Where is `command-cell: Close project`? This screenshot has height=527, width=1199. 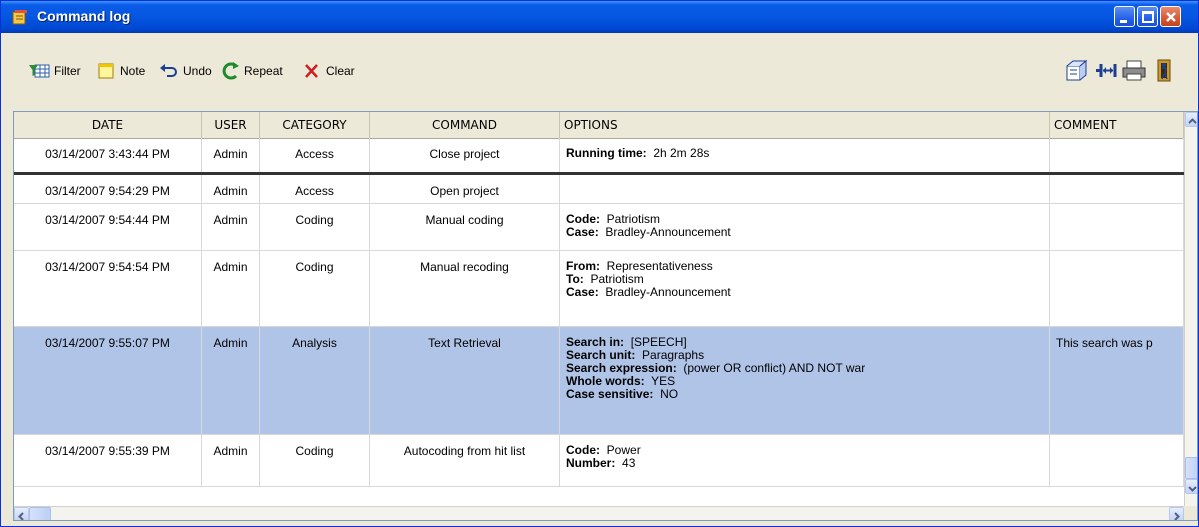 command-cell: Close project is located at coordinates (465, 155).